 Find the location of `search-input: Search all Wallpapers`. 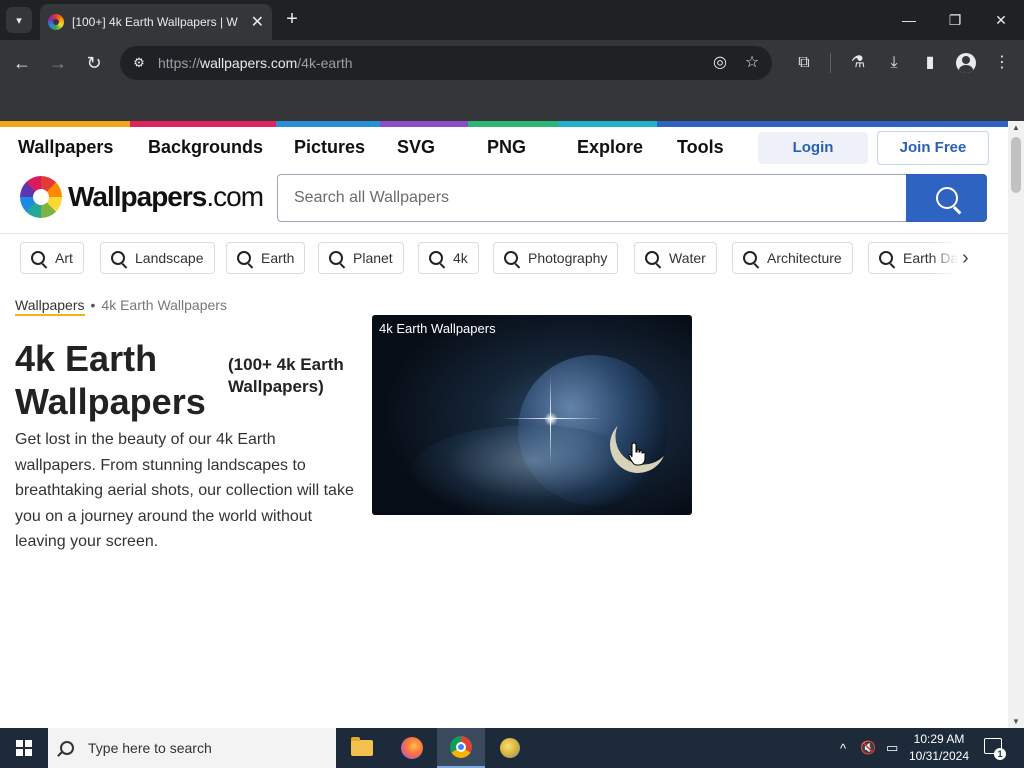

search-input: Search all Wallpapers is located at coordinates (591, 198).